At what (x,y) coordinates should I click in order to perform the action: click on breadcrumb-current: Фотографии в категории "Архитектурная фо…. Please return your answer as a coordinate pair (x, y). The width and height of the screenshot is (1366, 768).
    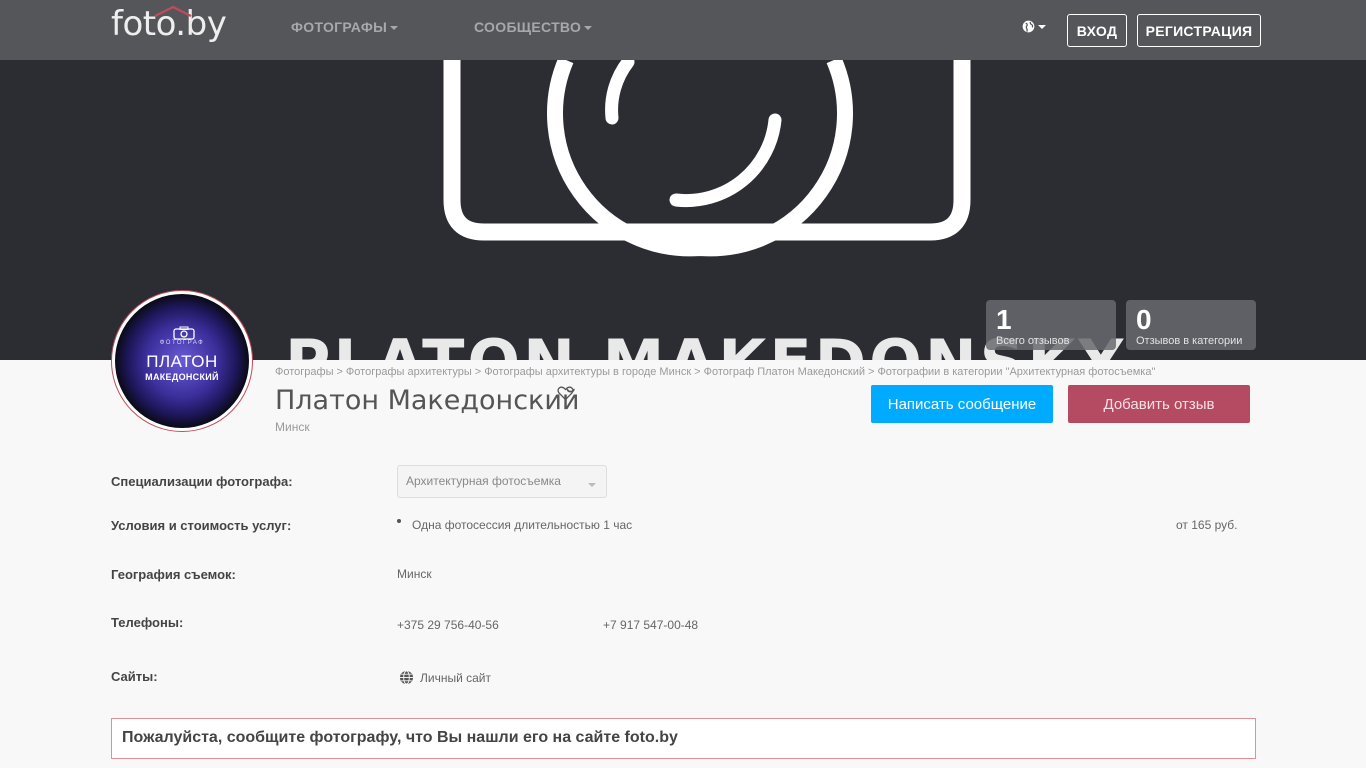
    Looking at the image, I should click on (1016, 372).